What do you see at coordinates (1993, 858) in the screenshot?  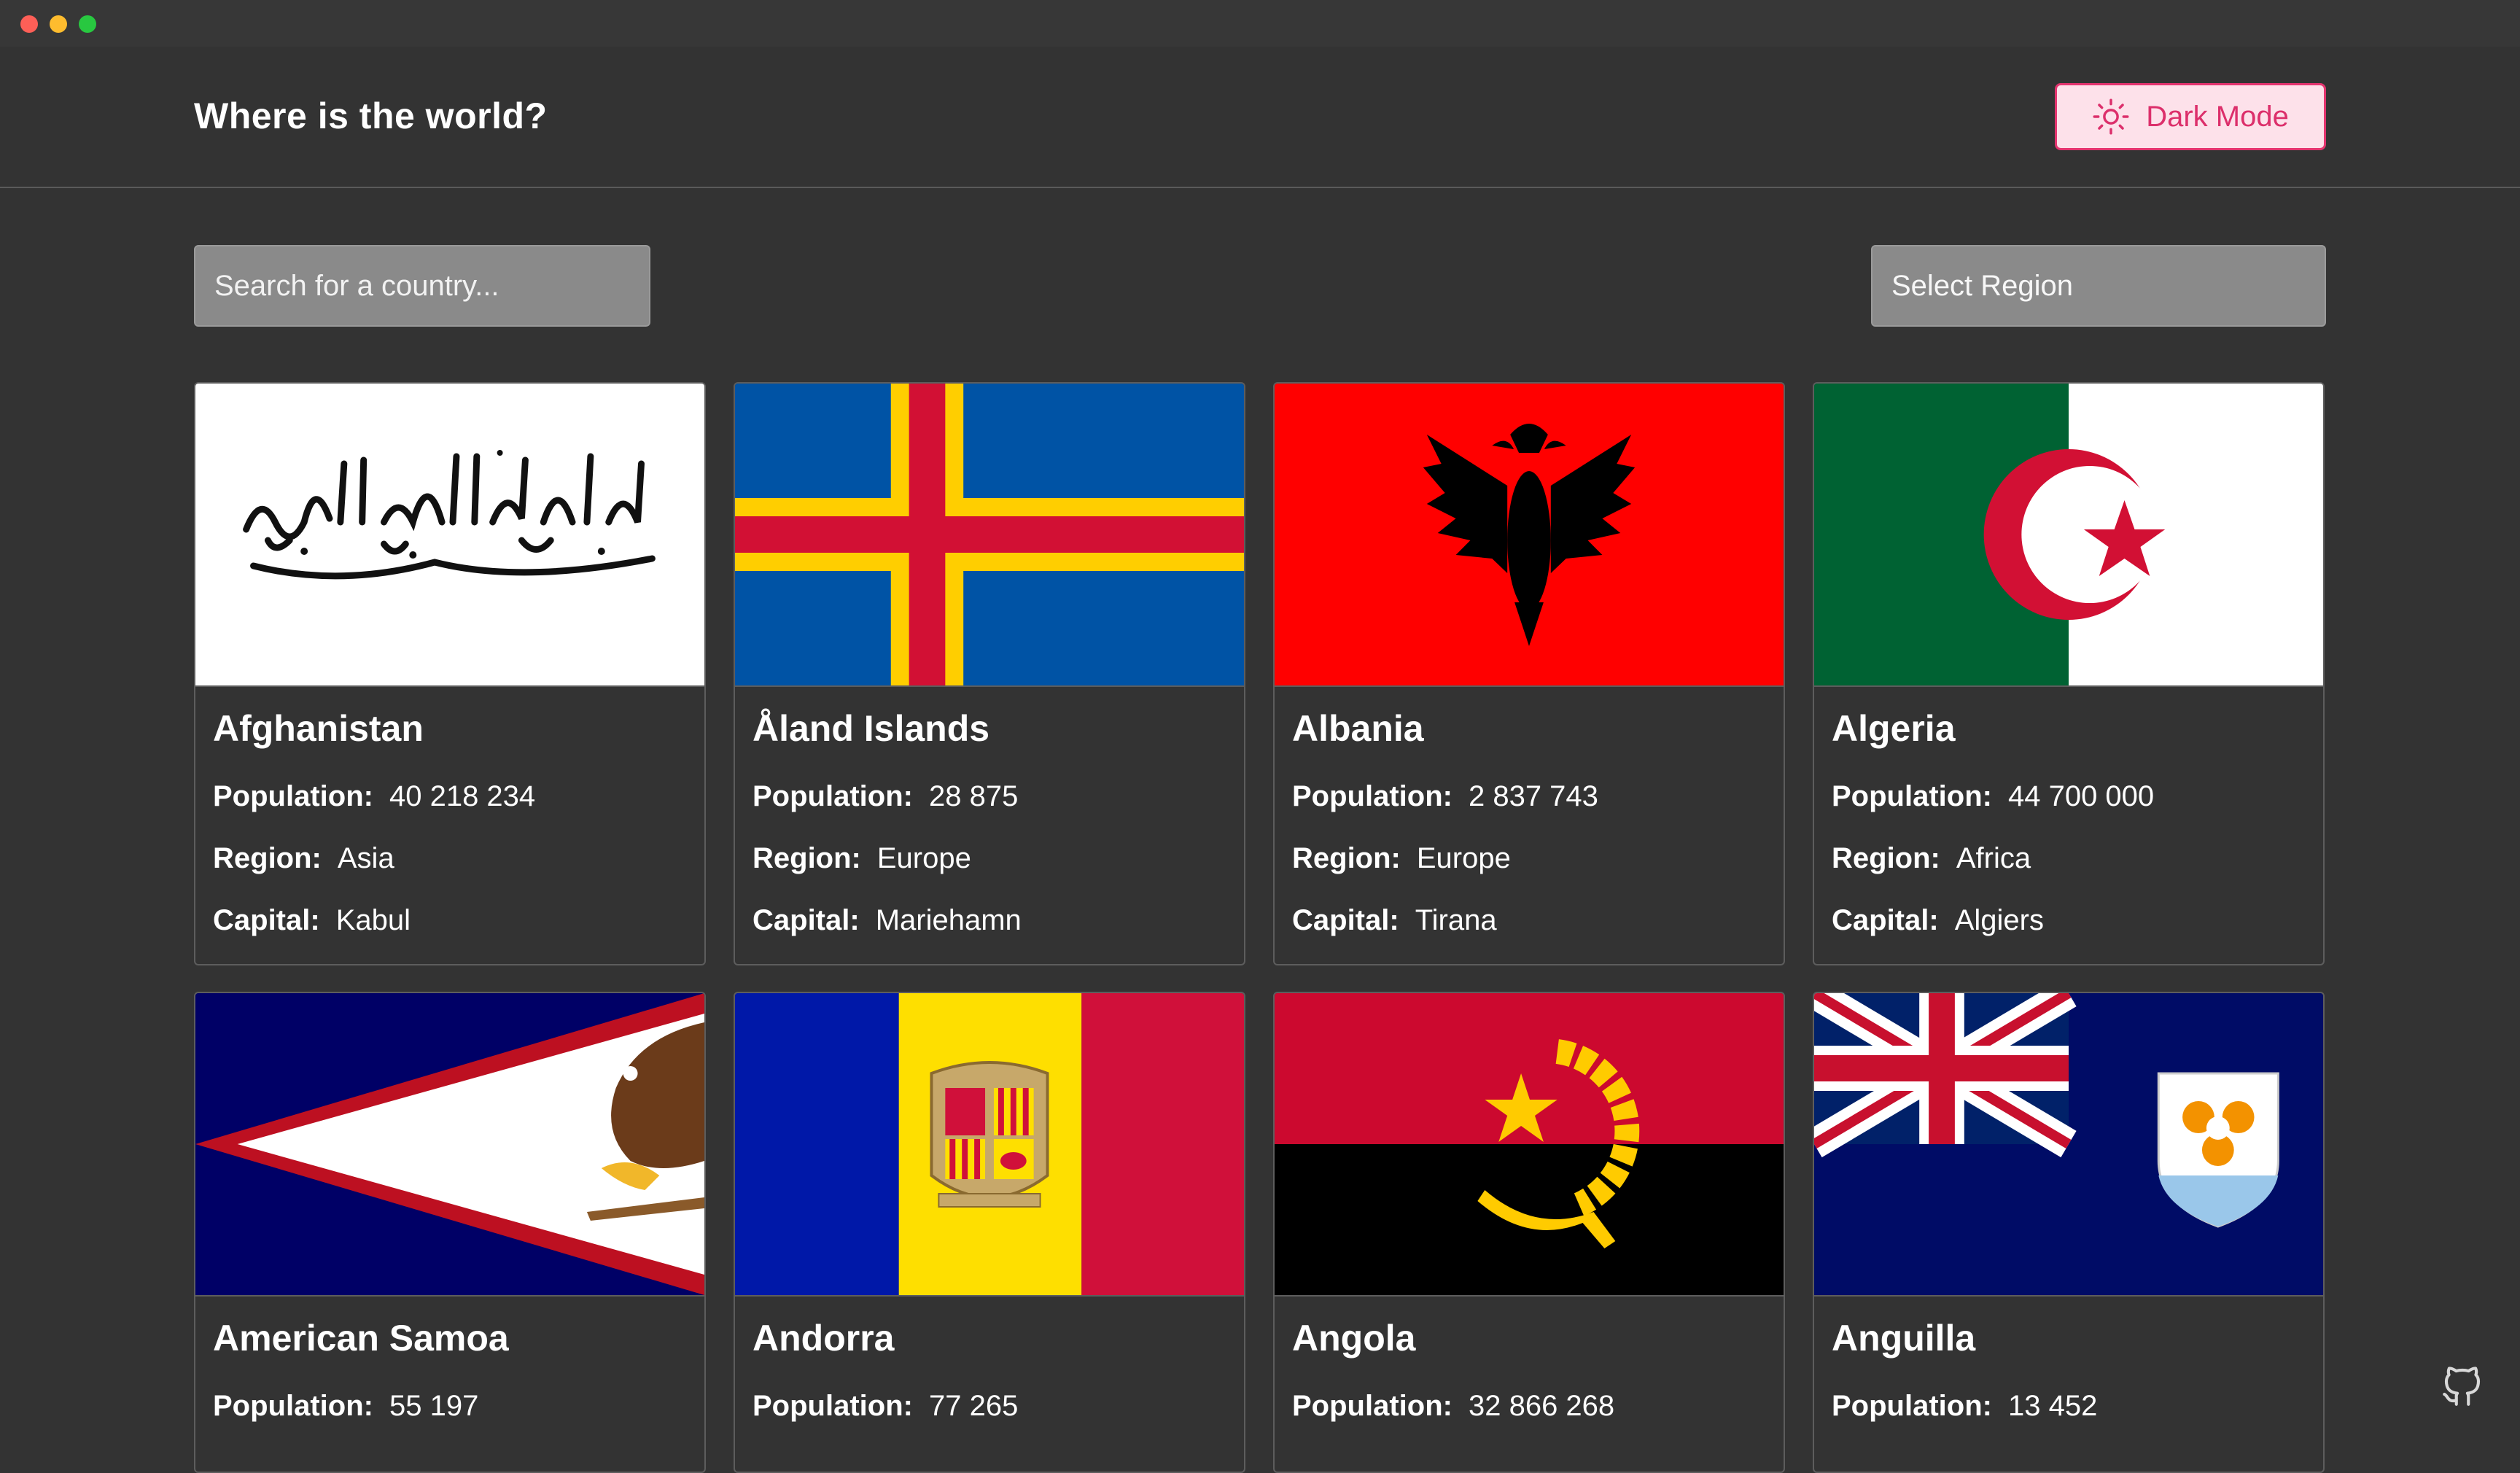 I see `region-value: Africa` at bounding box center [1993, 858].